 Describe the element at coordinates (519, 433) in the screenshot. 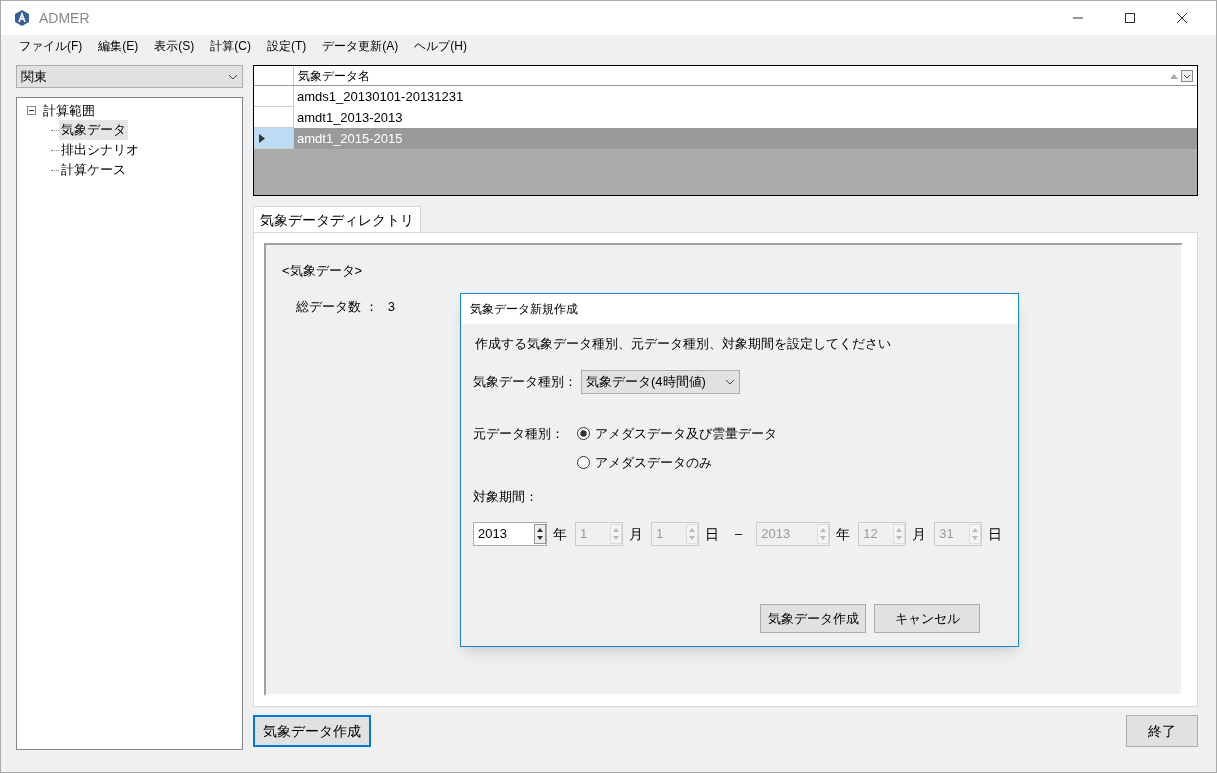

I see `field-label: 元データ種別：` at that location.